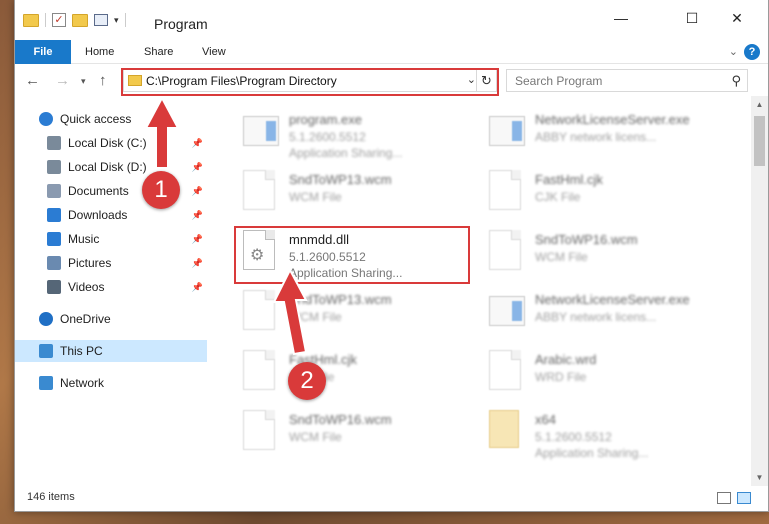  What do you see at coordinates (98, 191) in the screenshot?
I see `sidebar-item-label: Documents` at bounding box center [98, 191].